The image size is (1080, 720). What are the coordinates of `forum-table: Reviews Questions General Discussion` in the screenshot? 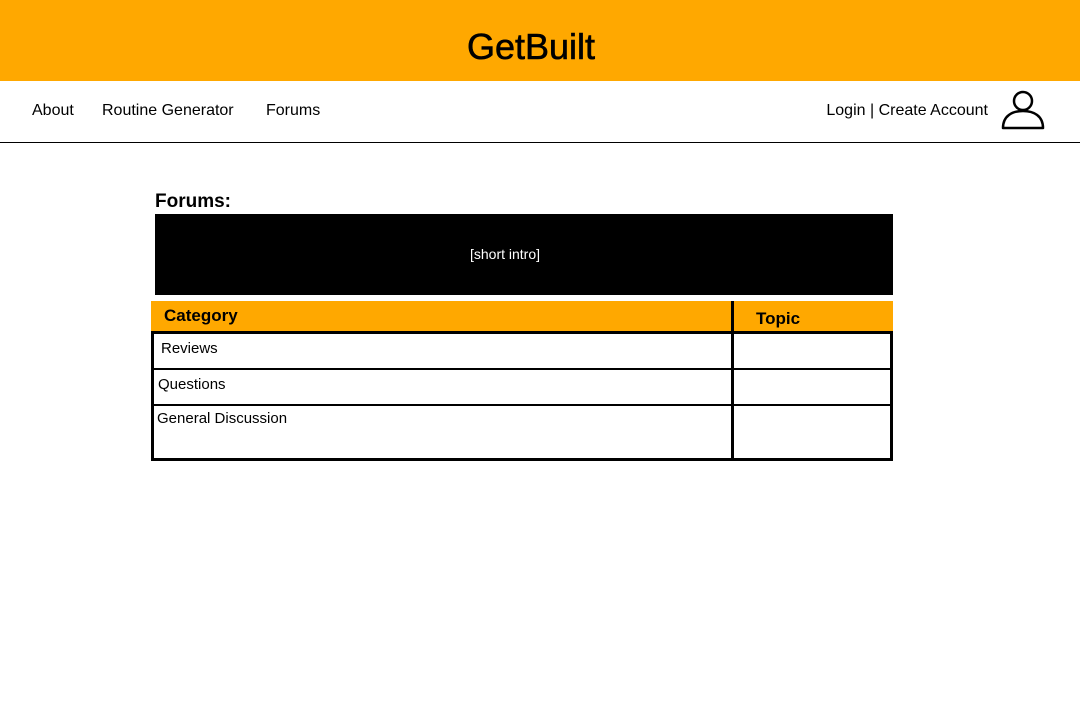 It's located at (522, 396).